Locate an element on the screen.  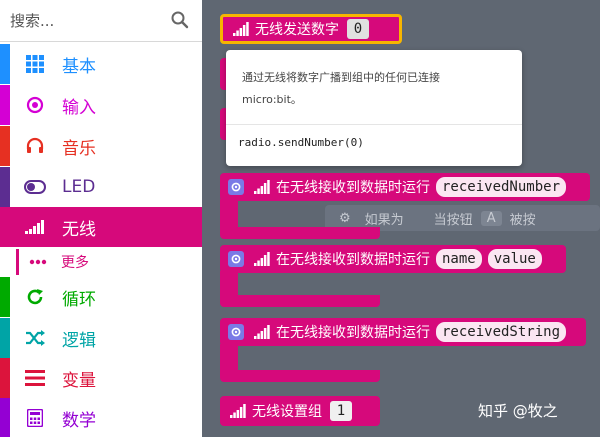
category-loops: 循环 is located at coordinates (101, 297).